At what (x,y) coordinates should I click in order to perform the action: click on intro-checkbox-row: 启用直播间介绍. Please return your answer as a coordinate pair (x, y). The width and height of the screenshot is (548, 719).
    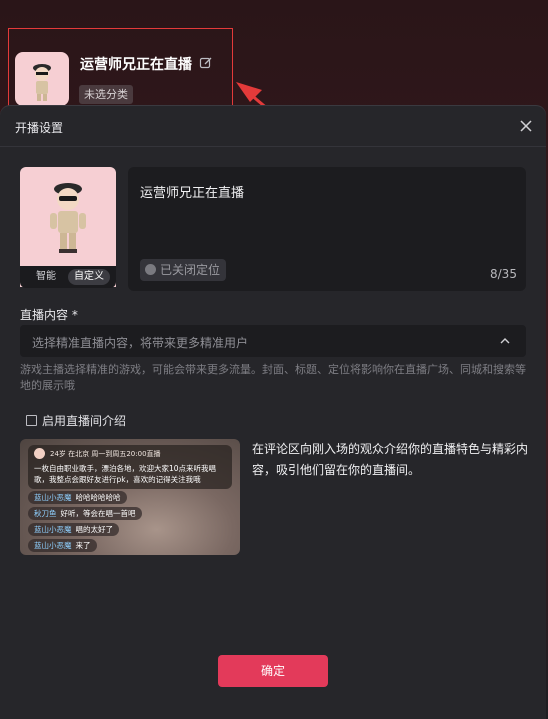
    Looking at the image, I should click on (76, 420).